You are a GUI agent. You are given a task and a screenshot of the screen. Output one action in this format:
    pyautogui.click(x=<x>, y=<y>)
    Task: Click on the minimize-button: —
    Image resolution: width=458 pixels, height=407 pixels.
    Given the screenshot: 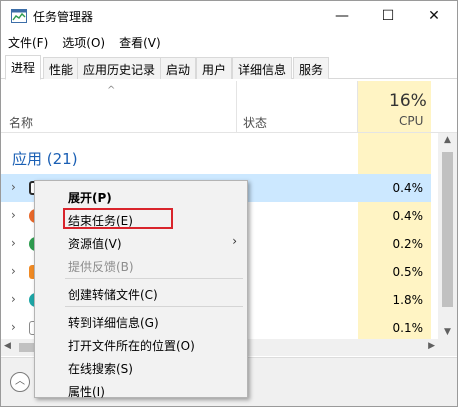 What is the action you would take?
    pyautogui.click(x=342, y=16)
    